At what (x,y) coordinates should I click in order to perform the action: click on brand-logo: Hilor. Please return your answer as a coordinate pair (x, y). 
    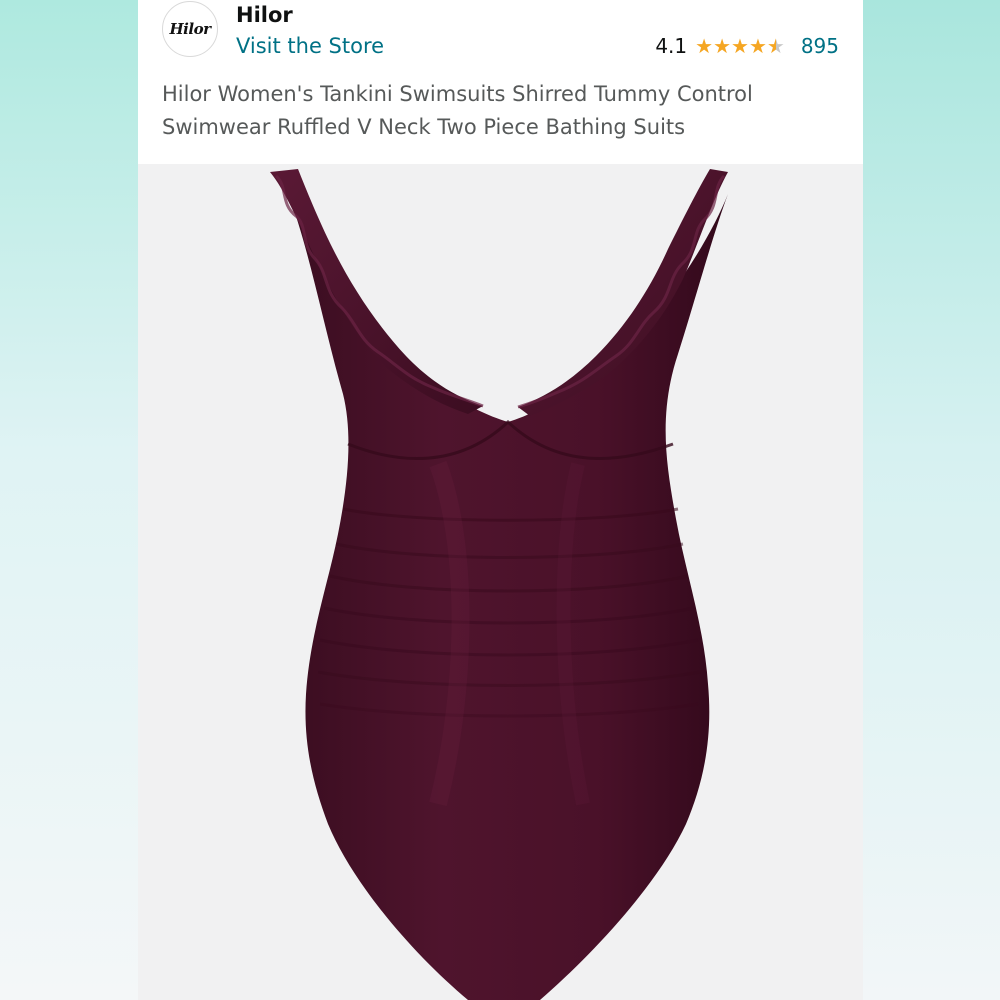
    Looking at the image, I should click on (190, 29).